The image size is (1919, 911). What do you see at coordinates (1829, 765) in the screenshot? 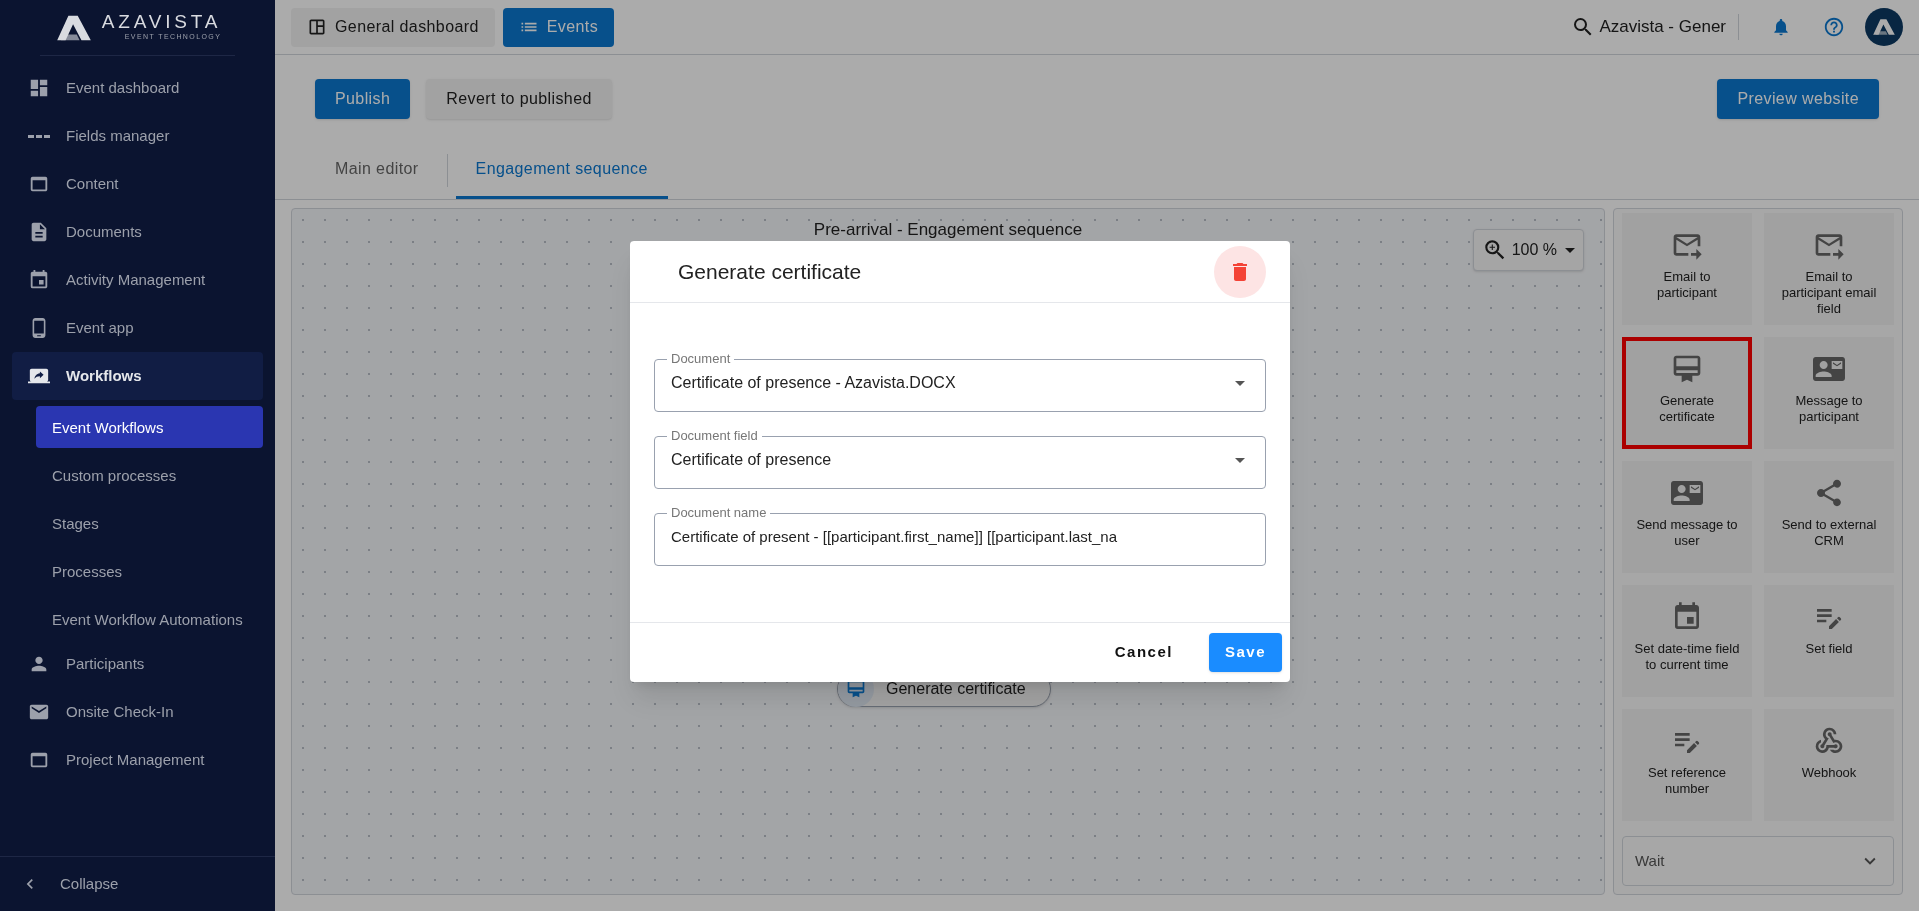
I see `palette-item: Webhook` at bounding box center [1829, 765].